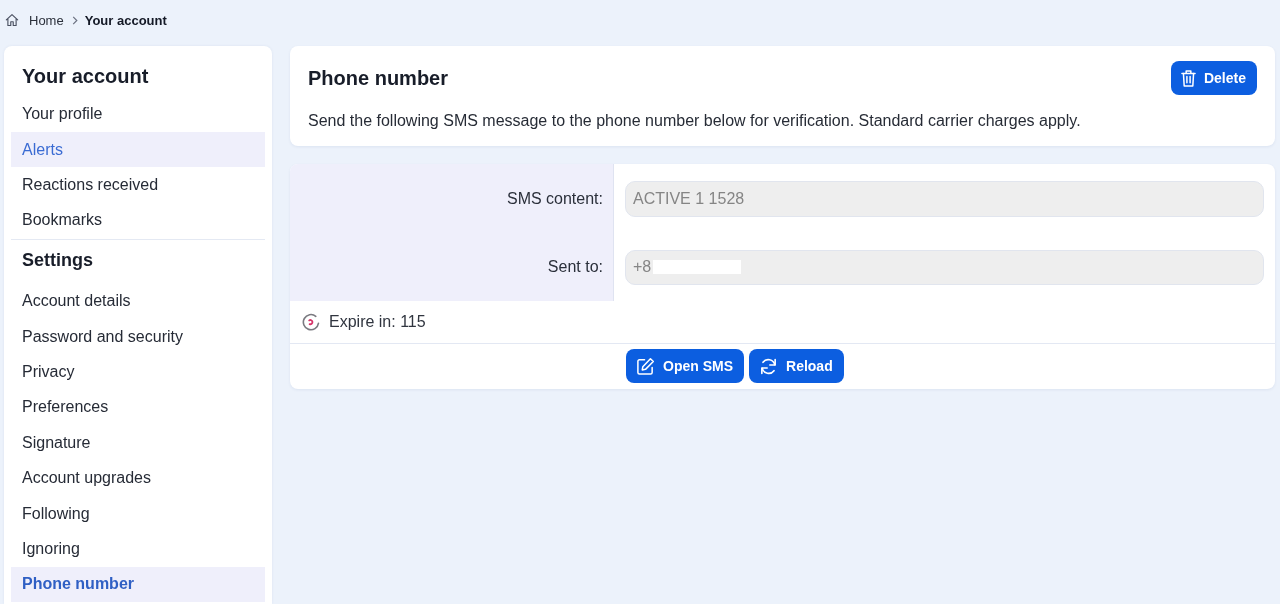 This screenshot has width=1280, height=604. I want to click on pencil-square-icon, so click(645, 366).